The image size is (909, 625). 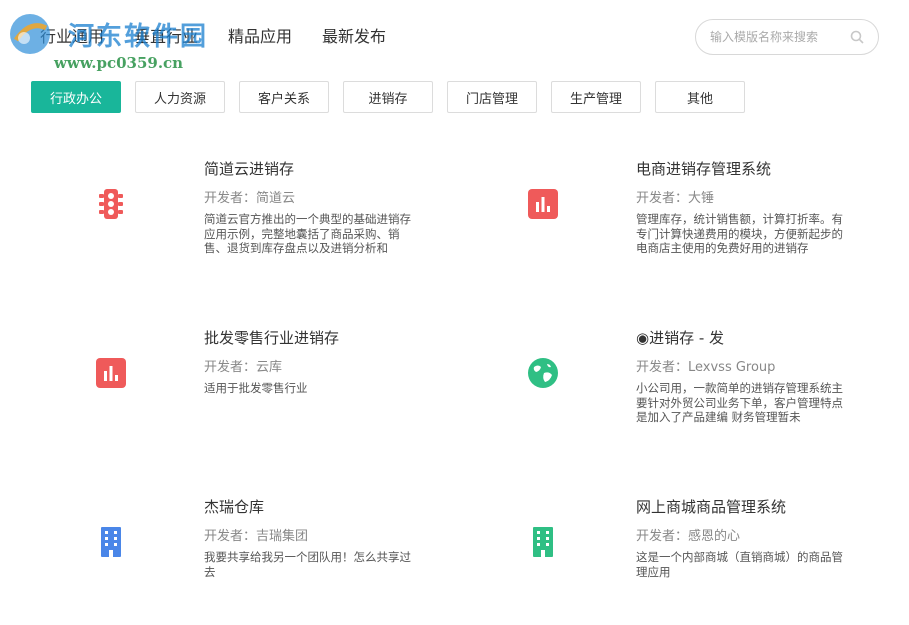 I want to click on category-bar: 行政办公 人力资源 客户关系 进销存 门店管理 生产管理 其他, so click(x=395, y=97).